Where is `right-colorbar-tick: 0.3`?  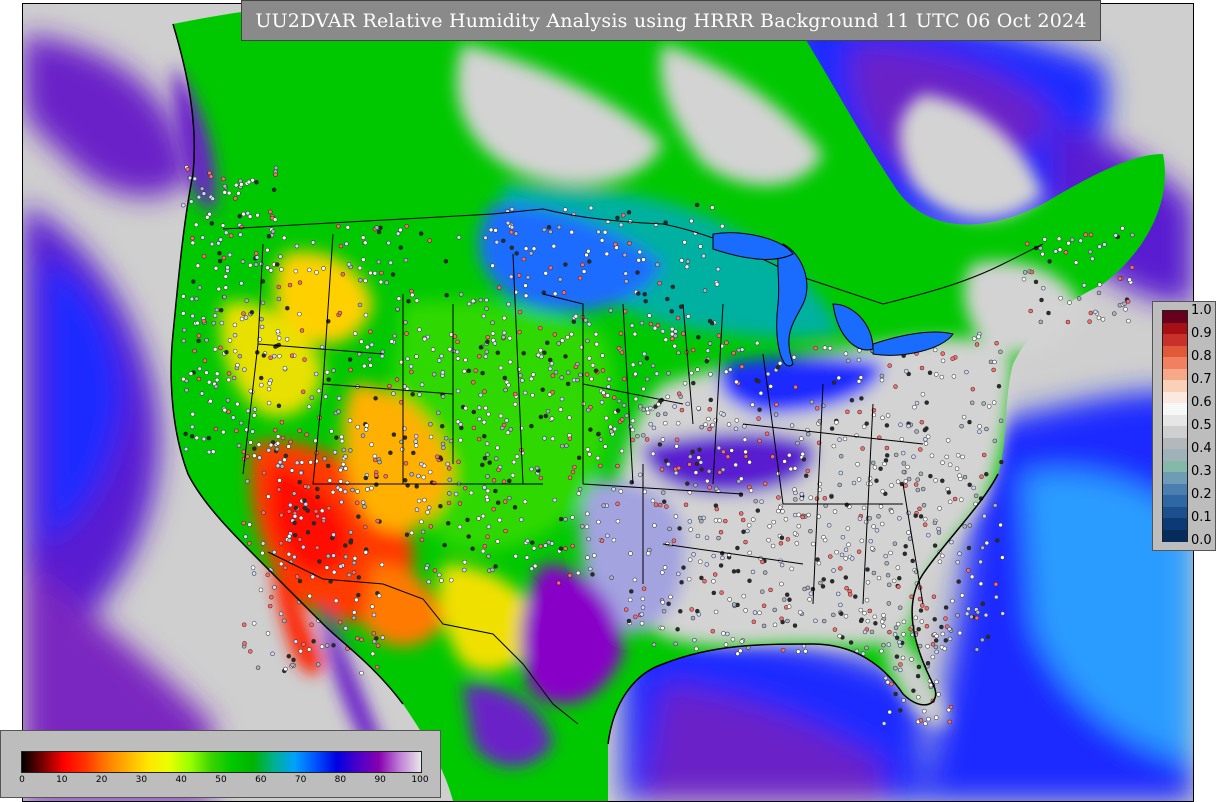 right-colorbar-tick: 0.3 is located at coordinates (1201, 471).